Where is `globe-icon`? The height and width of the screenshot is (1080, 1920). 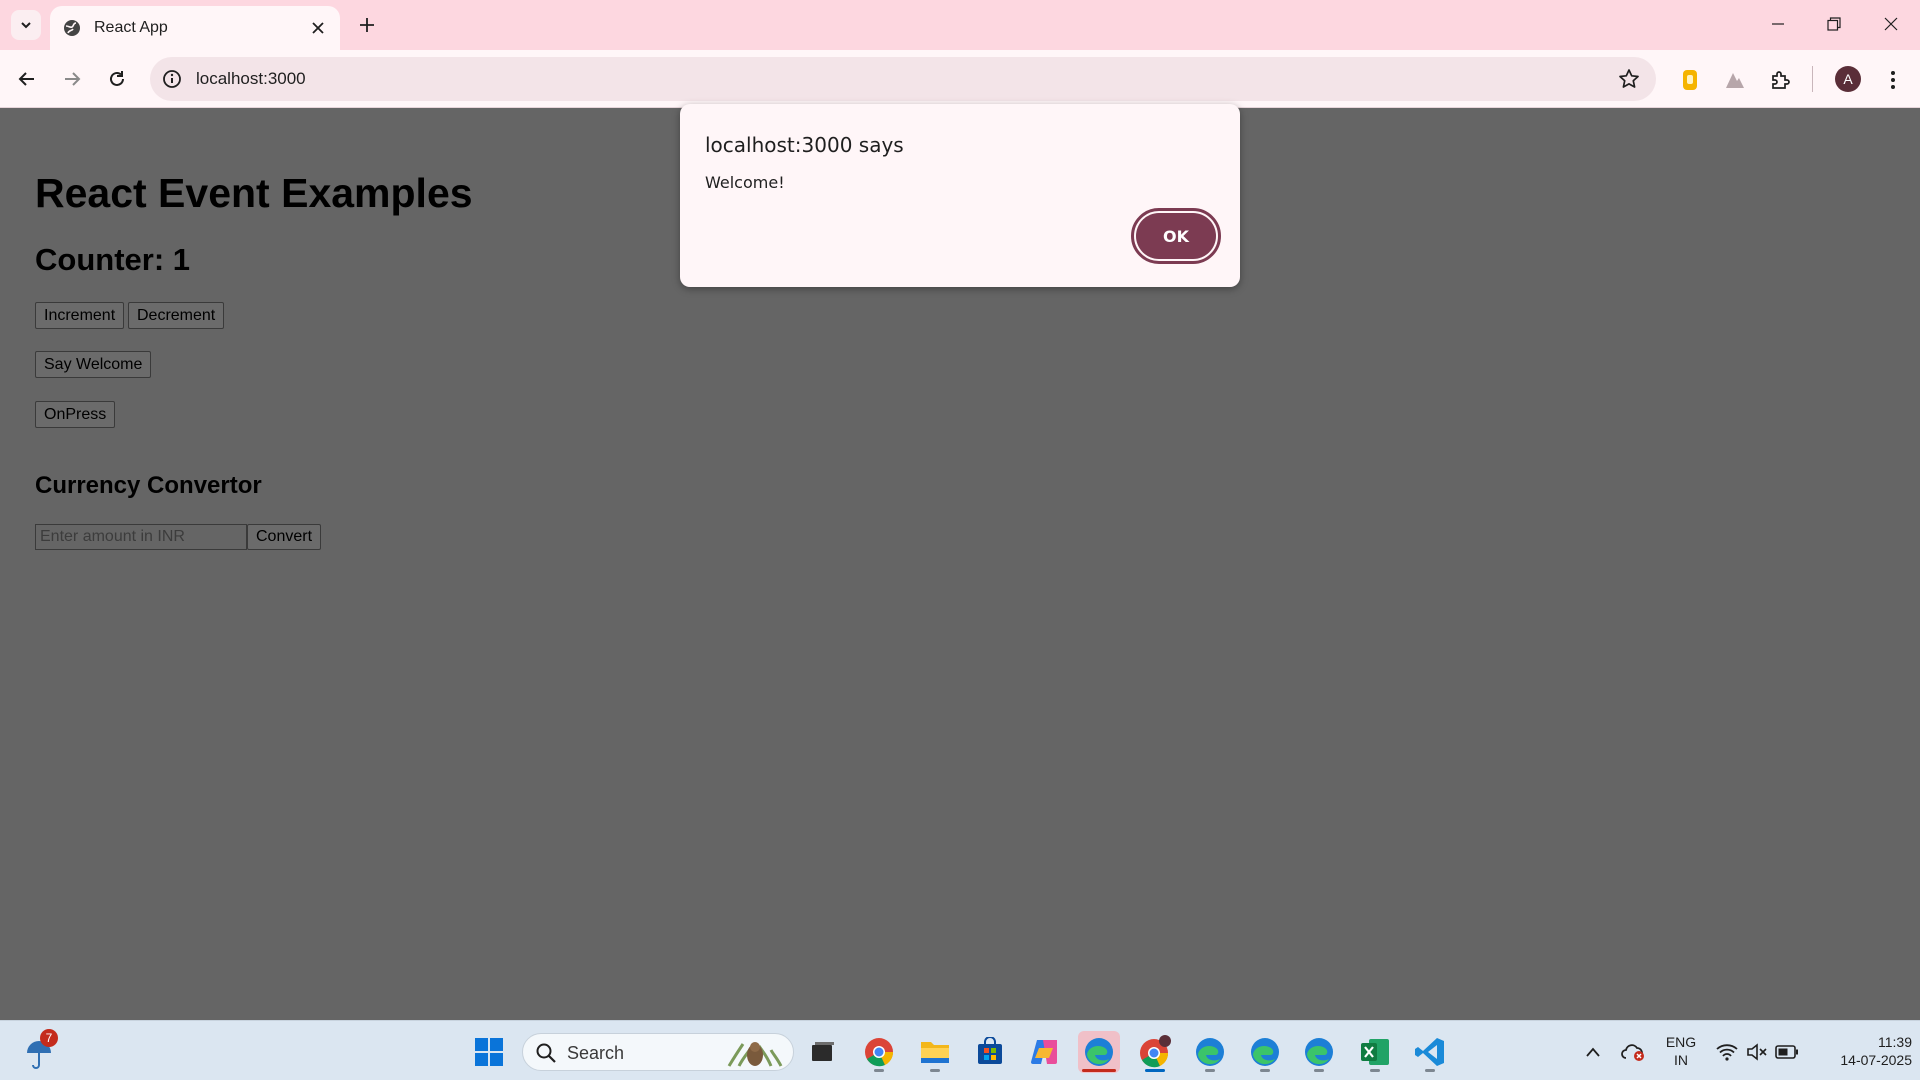
globe-icon is located at coordinates (72, 28).